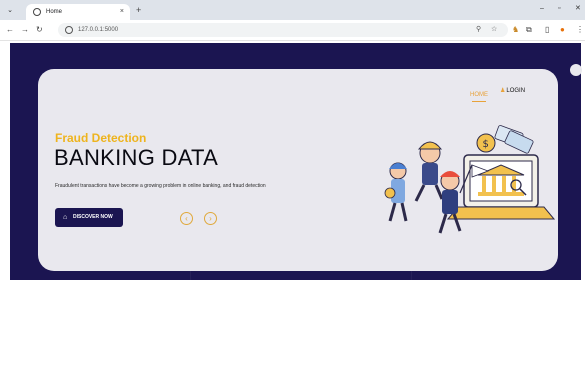  Describe the element at coordinates (559, 9) in the screenshot. I see `restore-icon: ▫` at that location.